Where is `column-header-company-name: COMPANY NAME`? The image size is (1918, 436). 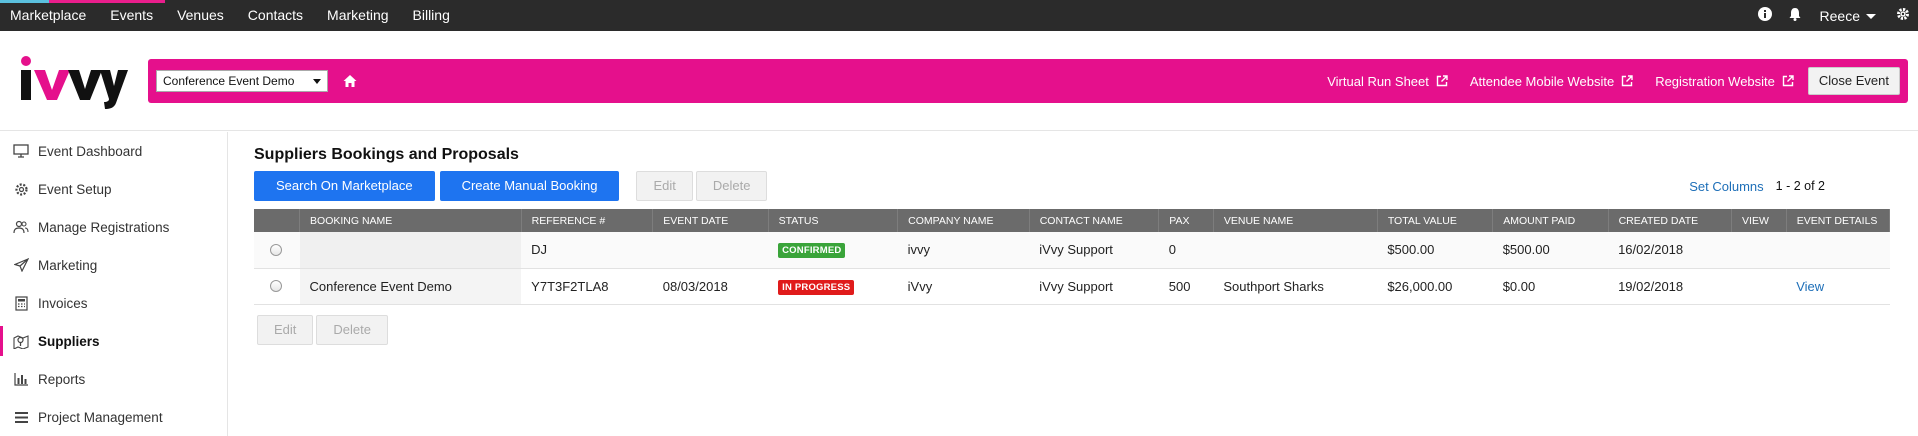
column-header-company-name: COMPANY NAME is located at coordinates (963, 220).